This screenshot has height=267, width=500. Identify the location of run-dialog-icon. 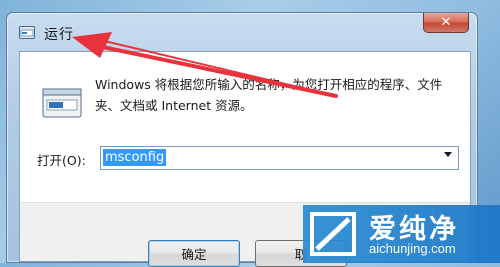
(27, 32).